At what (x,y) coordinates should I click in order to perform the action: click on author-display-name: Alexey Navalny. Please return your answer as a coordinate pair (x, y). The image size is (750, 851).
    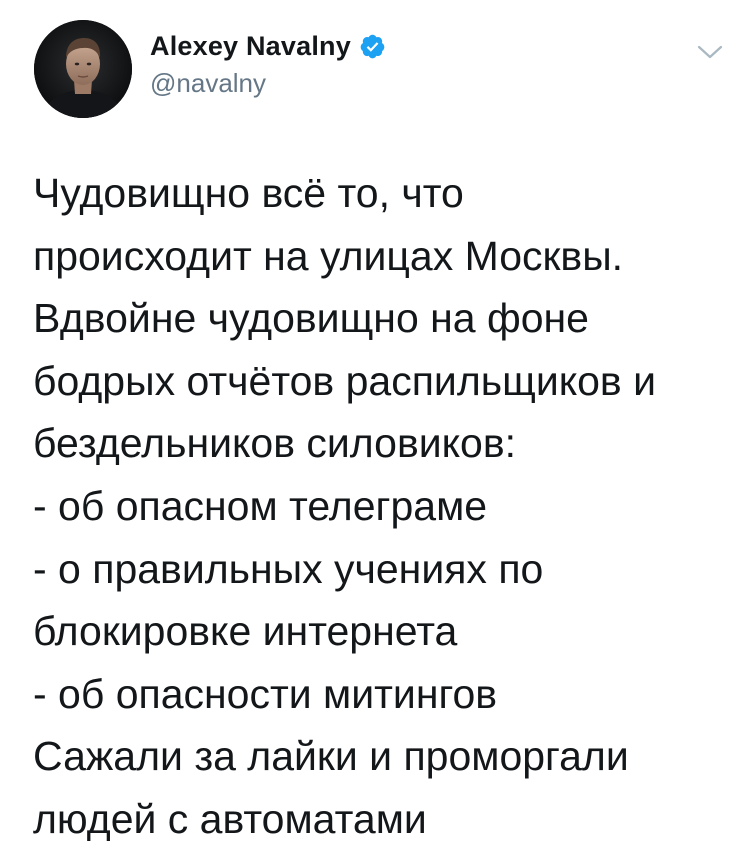
    Looking at the image, I should click on (250, 46).